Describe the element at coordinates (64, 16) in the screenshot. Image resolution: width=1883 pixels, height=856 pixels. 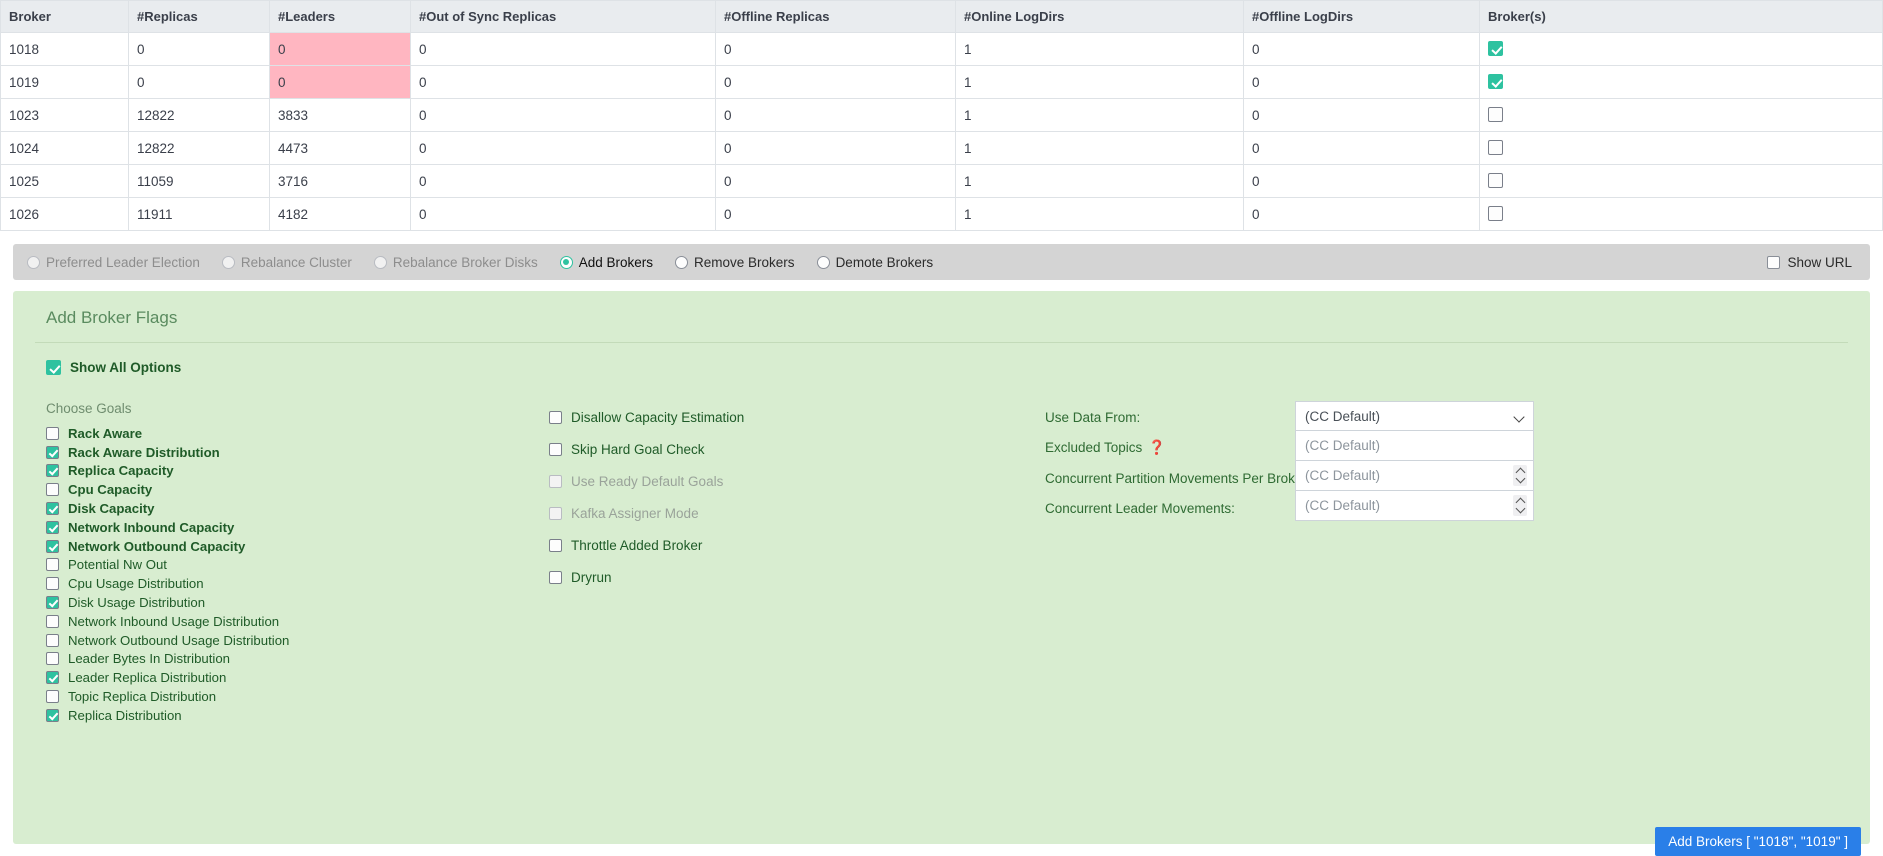
I see `column-header-broker: Broker` at that location.